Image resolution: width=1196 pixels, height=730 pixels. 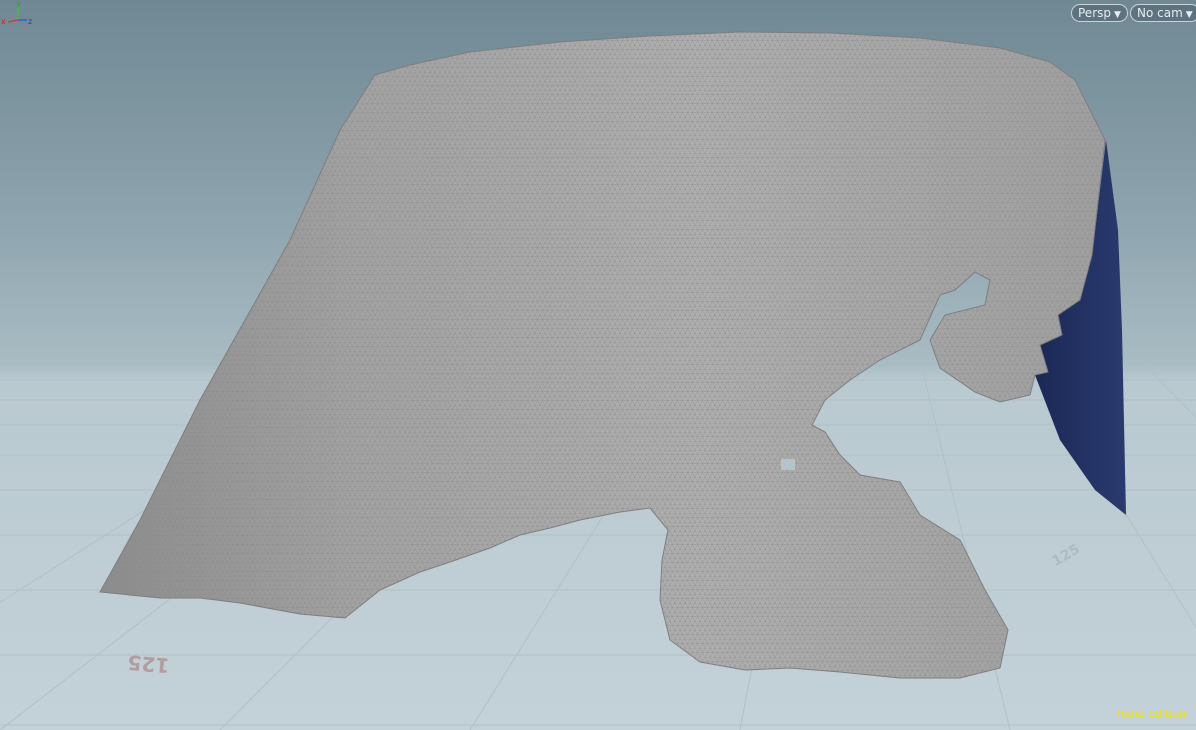 What do you see at coordinates (18, 4) in the screenshot?
I see `axis-y-label: y` at bounding box center [18, 4].